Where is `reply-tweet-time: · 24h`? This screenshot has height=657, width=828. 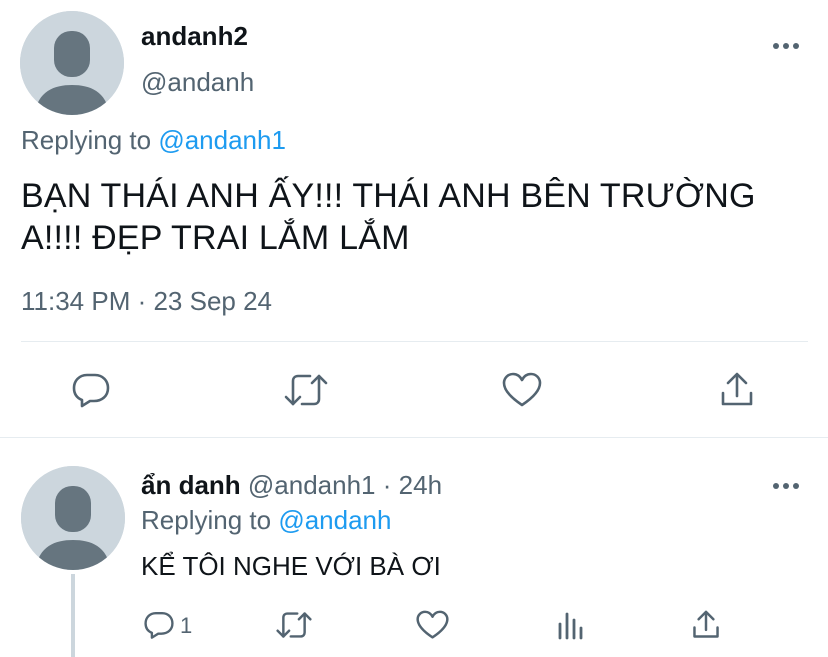 reply-tweet-time: · 24h is located at coordinates (412, 485).